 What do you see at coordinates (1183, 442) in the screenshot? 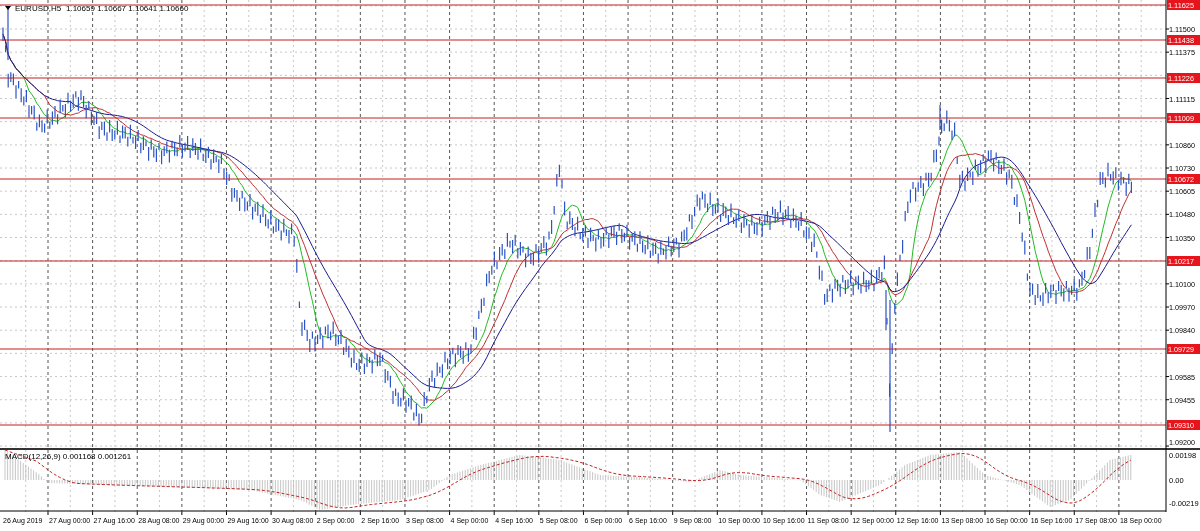
I see `price-tick-label: 1.09200` at bounding box center [1183, 442].